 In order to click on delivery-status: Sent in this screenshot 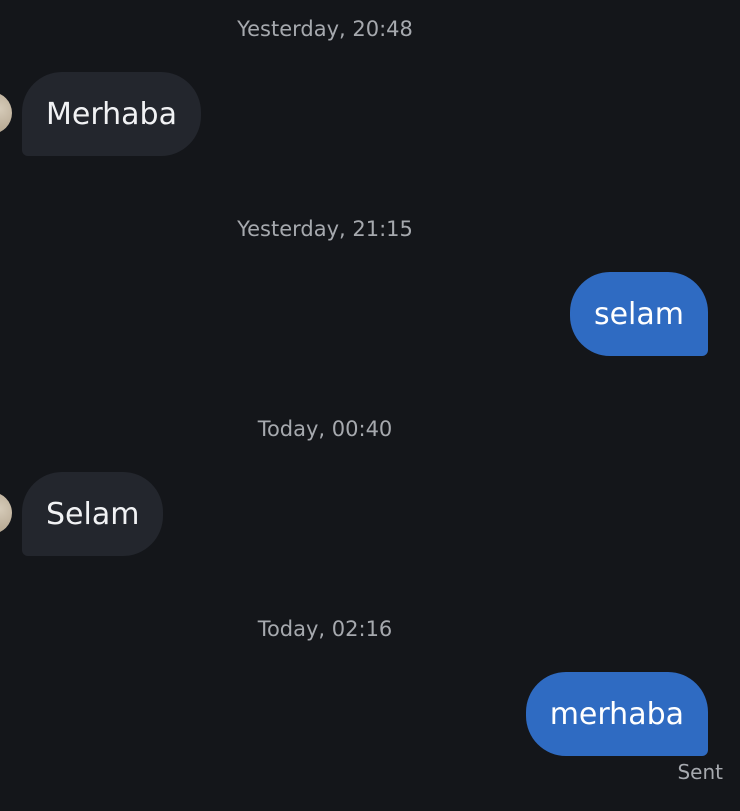, I will do `click(700, 772)`.